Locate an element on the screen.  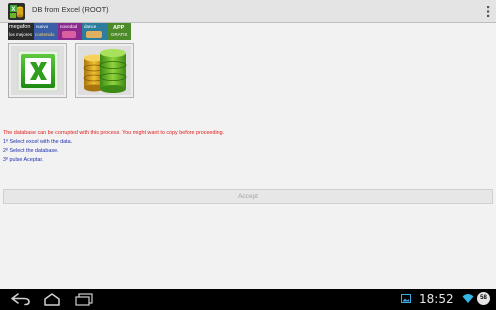
select-excel-button is located at coordinates (37, 70).